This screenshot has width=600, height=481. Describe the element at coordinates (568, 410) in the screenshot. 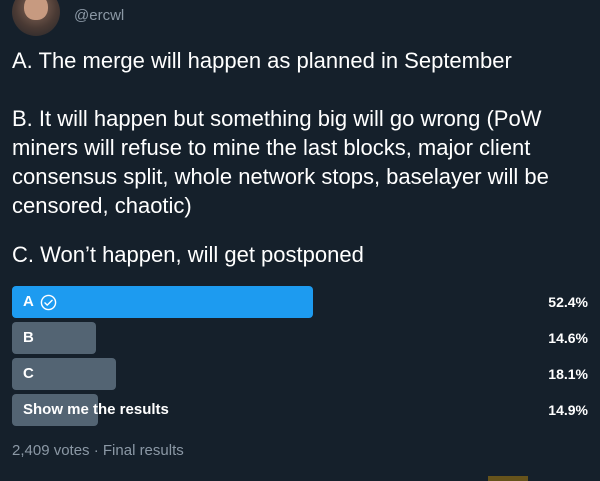

I see `poll-option-percent: 14.9%` at that location.